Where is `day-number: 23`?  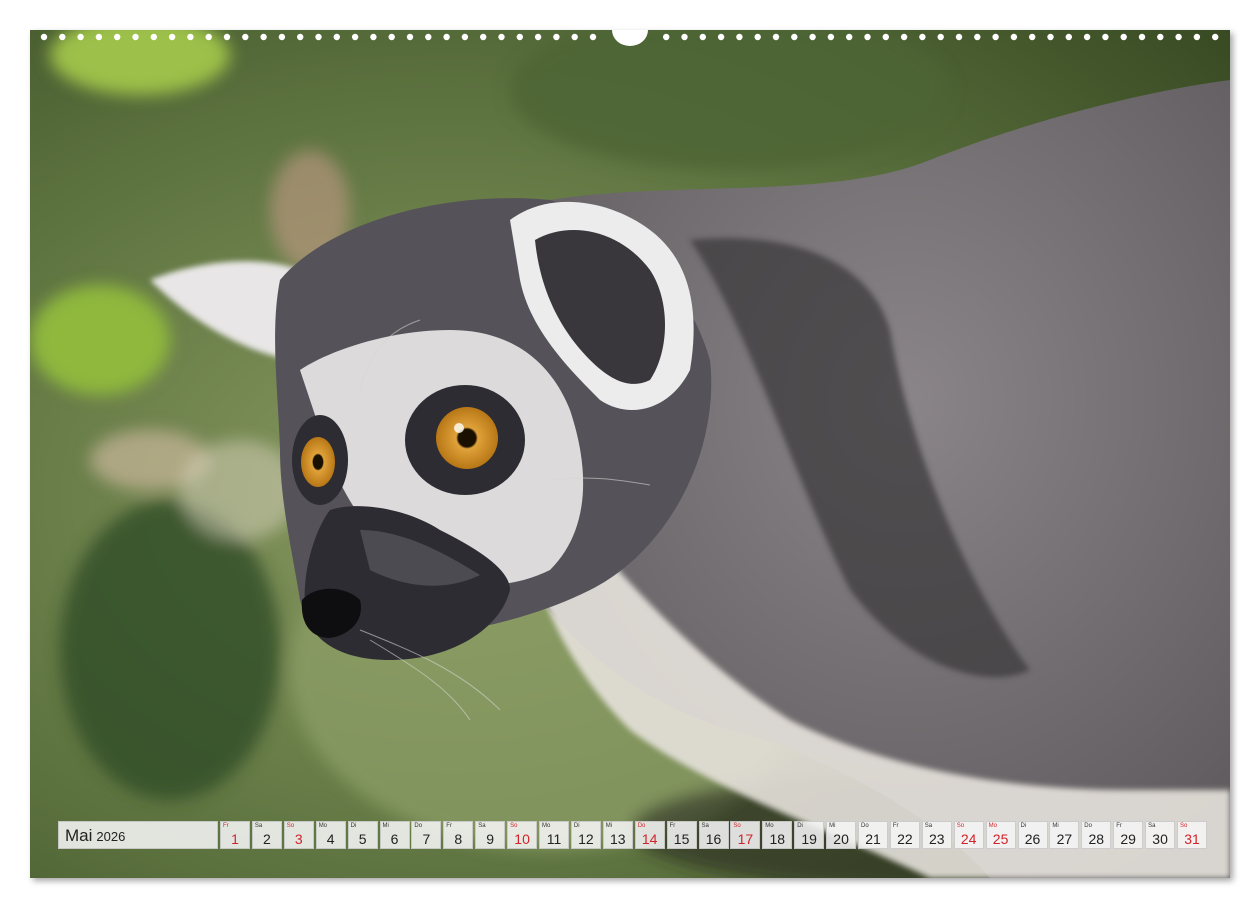 day-number: 23 is located at coordinates (937, 839).